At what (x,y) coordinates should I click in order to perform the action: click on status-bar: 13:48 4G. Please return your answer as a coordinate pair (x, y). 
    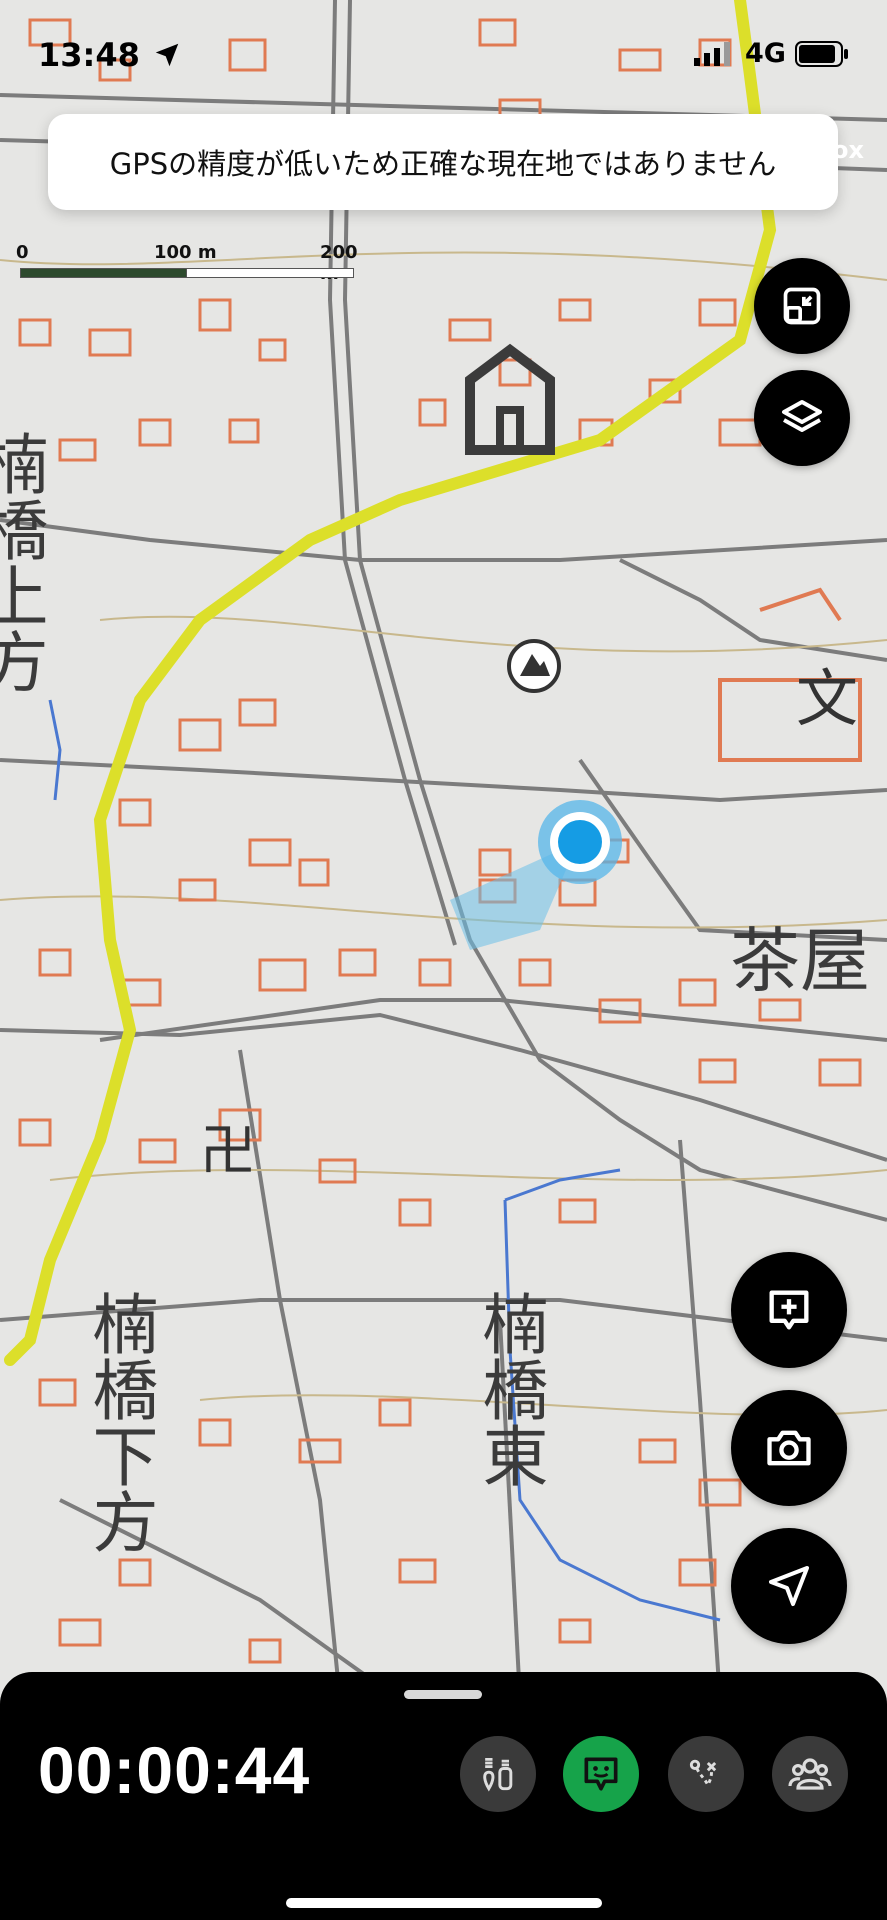
    Looking at the image, I should click on (443, 55).